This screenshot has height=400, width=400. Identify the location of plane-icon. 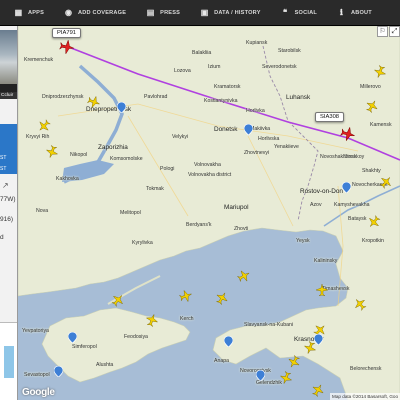
(322, 290).